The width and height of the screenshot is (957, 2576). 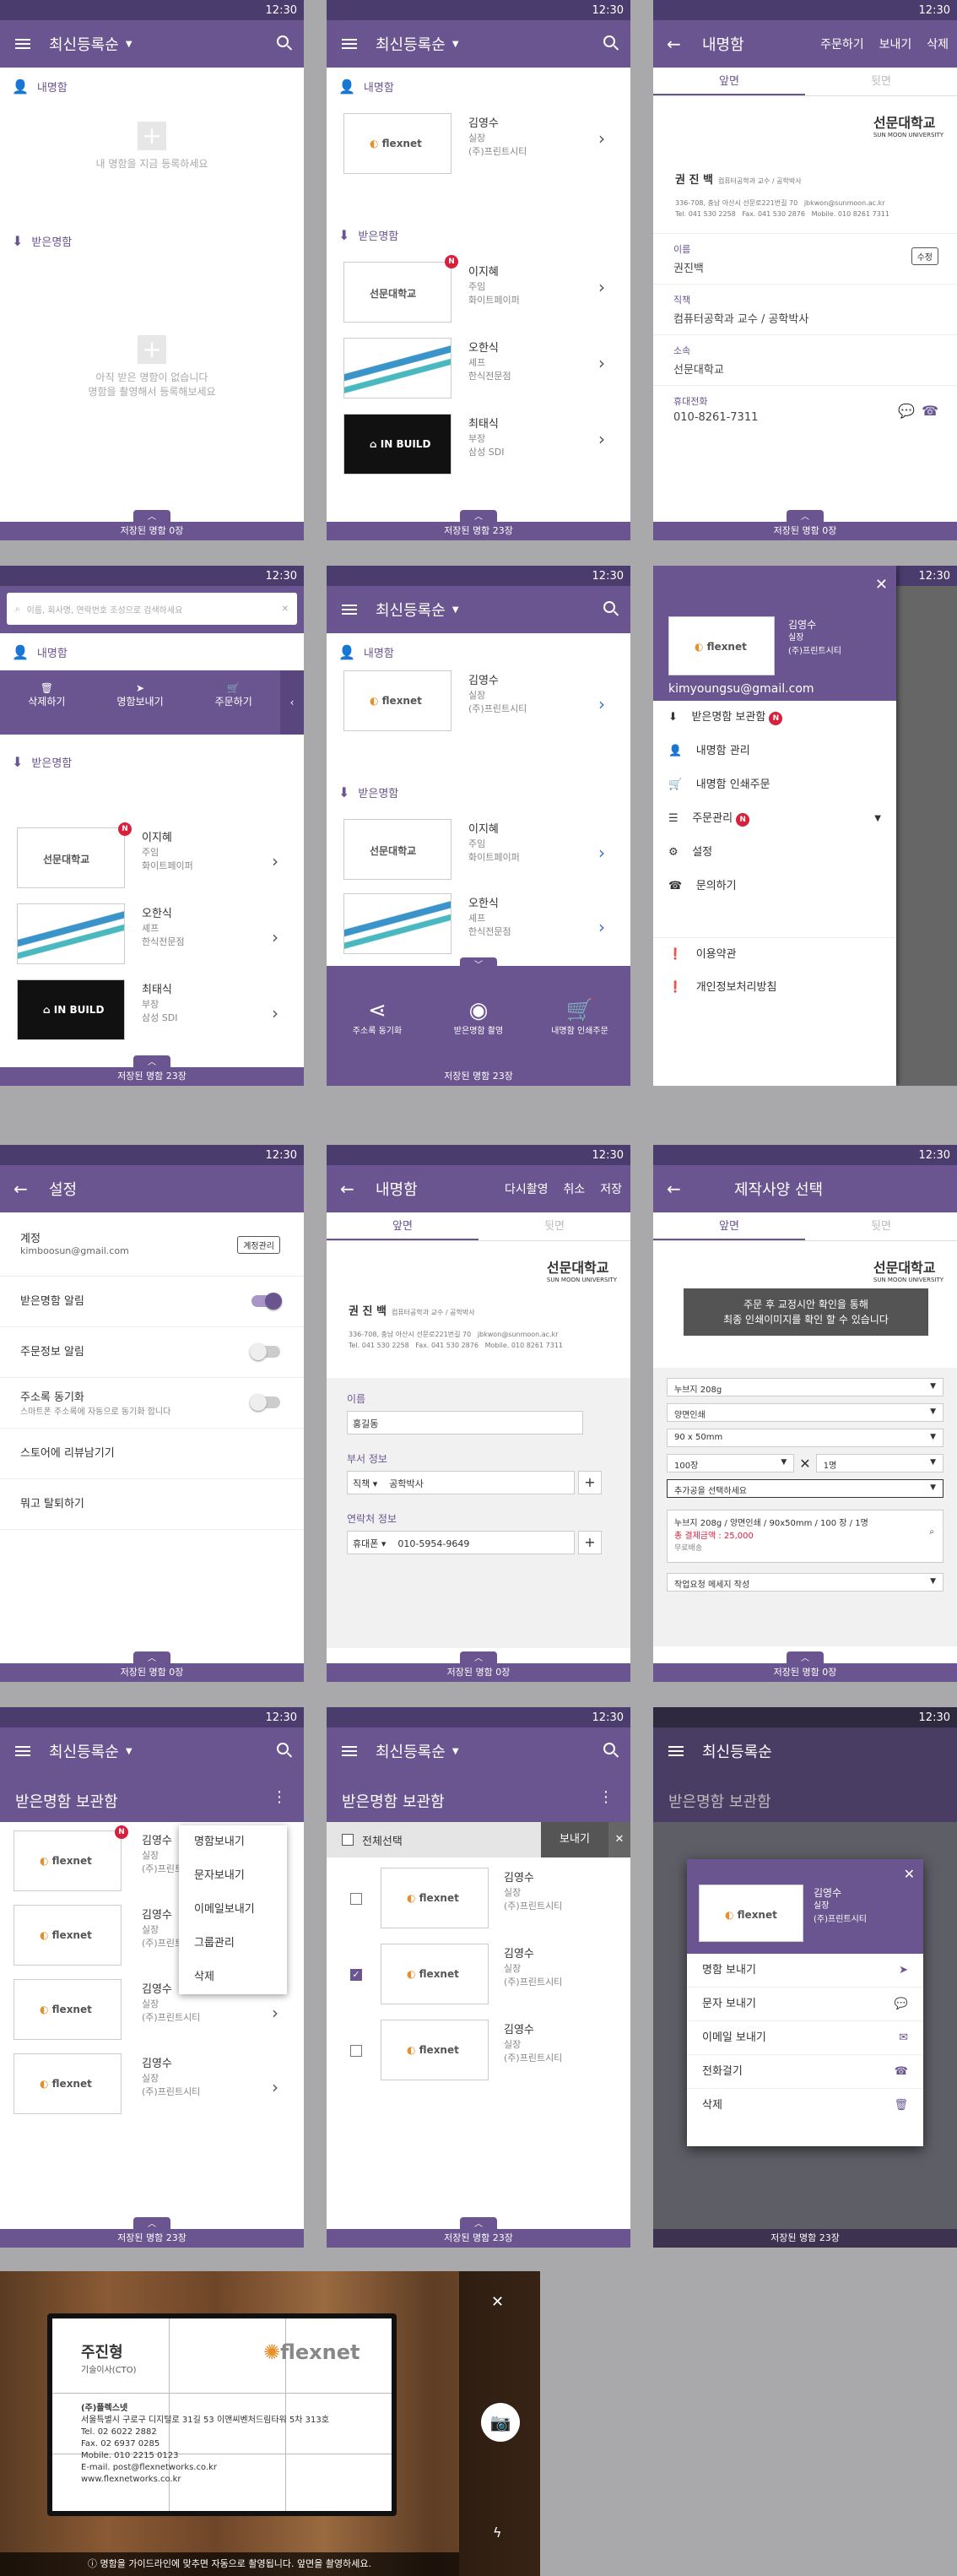 What do you see at coordinates (478, 857) in the screenshot?
I see `list-item: 선문대학교 이지혜 주임 화이트페이퍼 ›` at bounding box center [478, 857].